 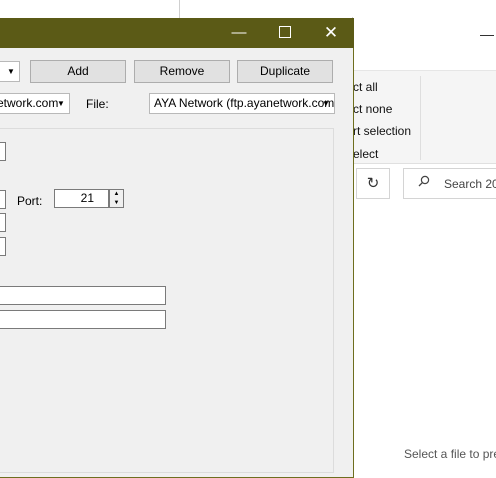 I want to click on preview-pane-text: Select a file to pre, so click(x=450, y=454).